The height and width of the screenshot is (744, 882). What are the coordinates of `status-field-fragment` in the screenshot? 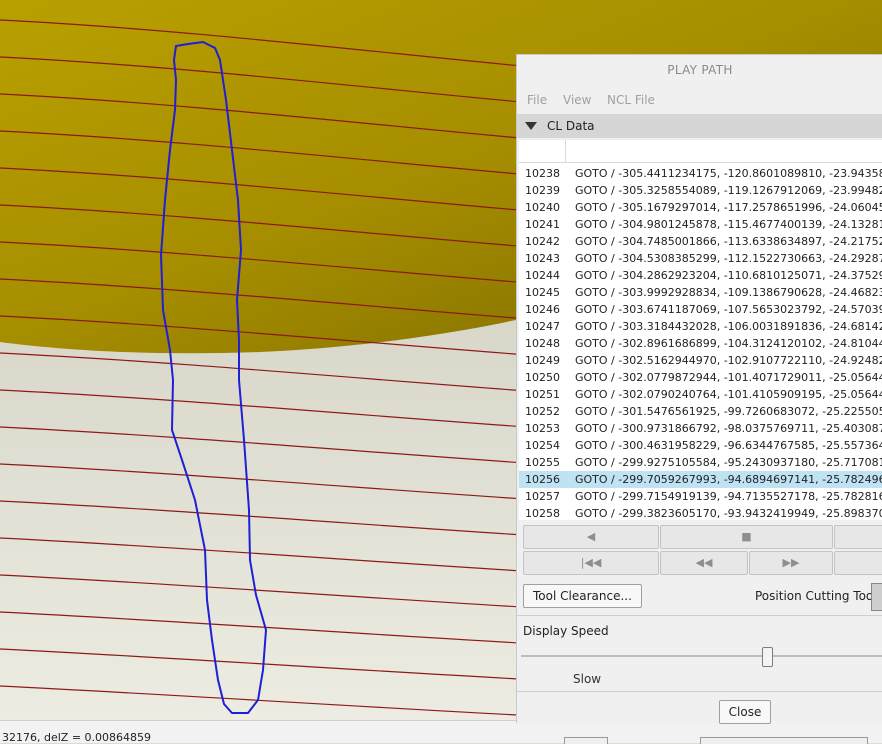 It's located at (586, 740).